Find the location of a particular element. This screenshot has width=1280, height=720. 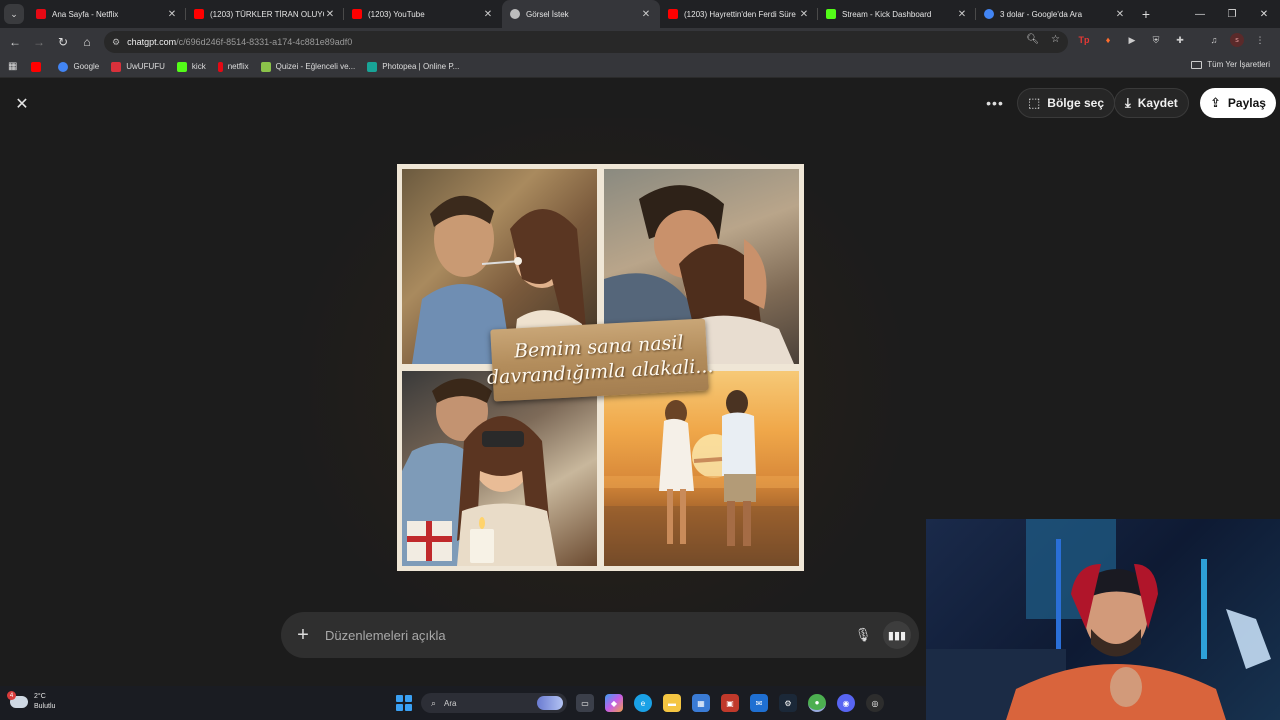

close-window-icon: ✕ is located at coordinates (1264, 14).